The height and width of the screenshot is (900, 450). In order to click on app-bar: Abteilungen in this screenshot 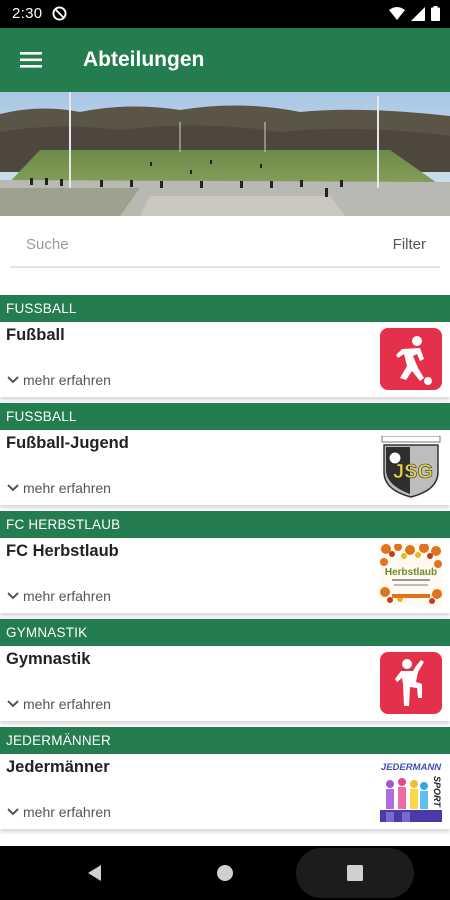, I will do `click(225, 60)`.